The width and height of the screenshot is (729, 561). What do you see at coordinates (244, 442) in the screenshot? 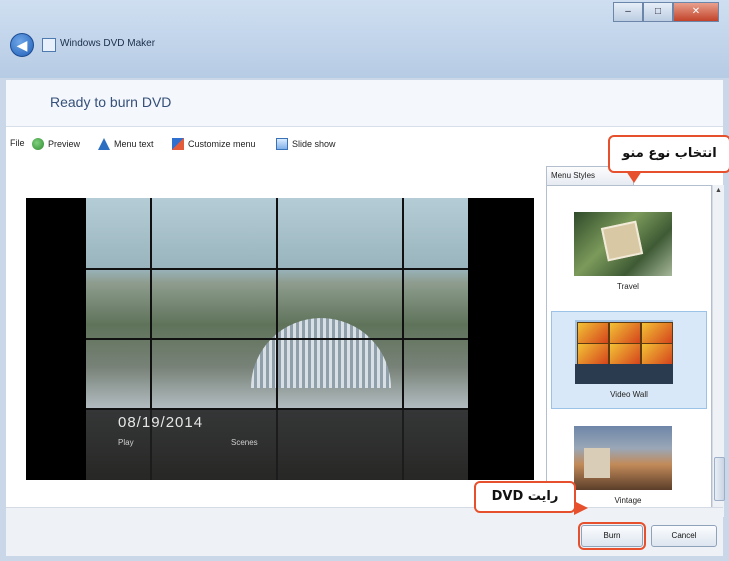
I see `scenes-menu-item: Scenes` at bounding box center [244, 442].